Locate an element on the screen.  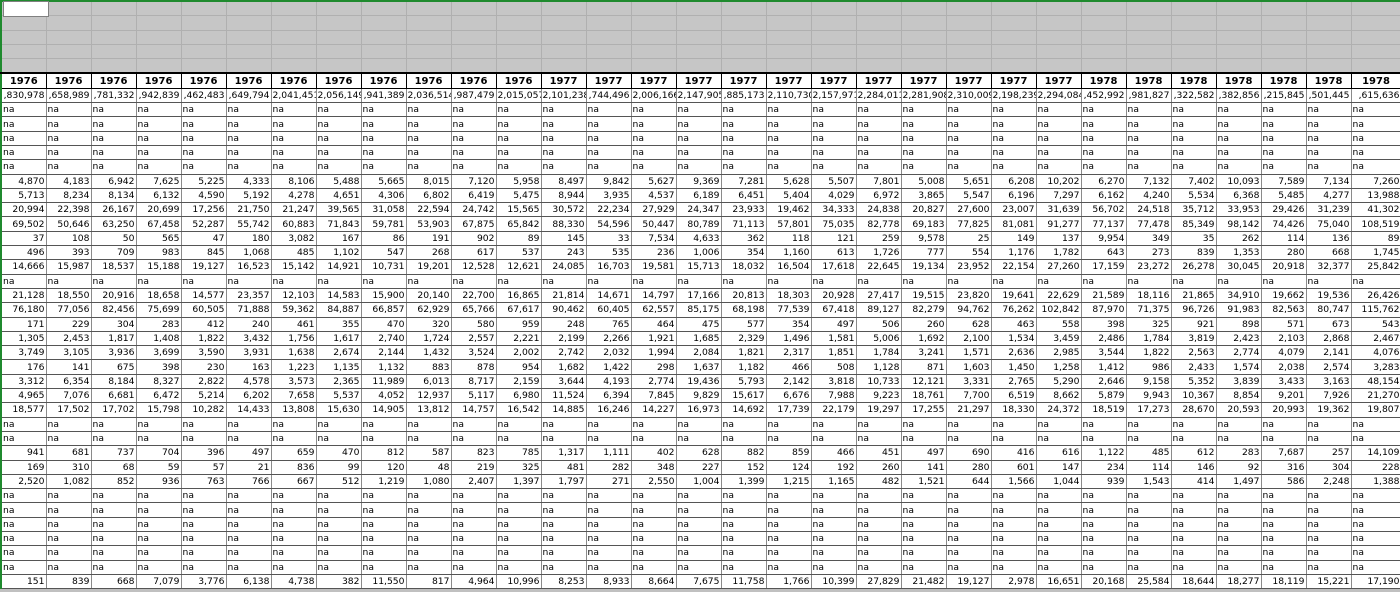
data-cell: 845 is located at coordinates (204, 253).